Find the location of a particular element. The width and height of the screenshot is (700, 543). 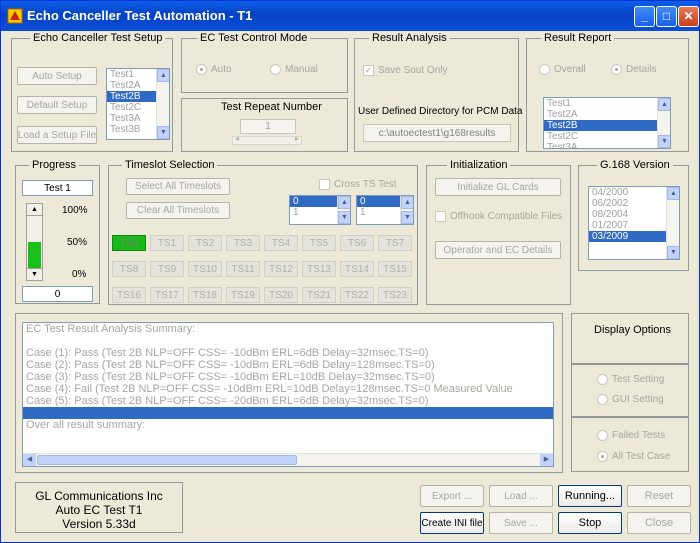

all-test-case-radio: All Test Case is located at coordinates (633, 456).